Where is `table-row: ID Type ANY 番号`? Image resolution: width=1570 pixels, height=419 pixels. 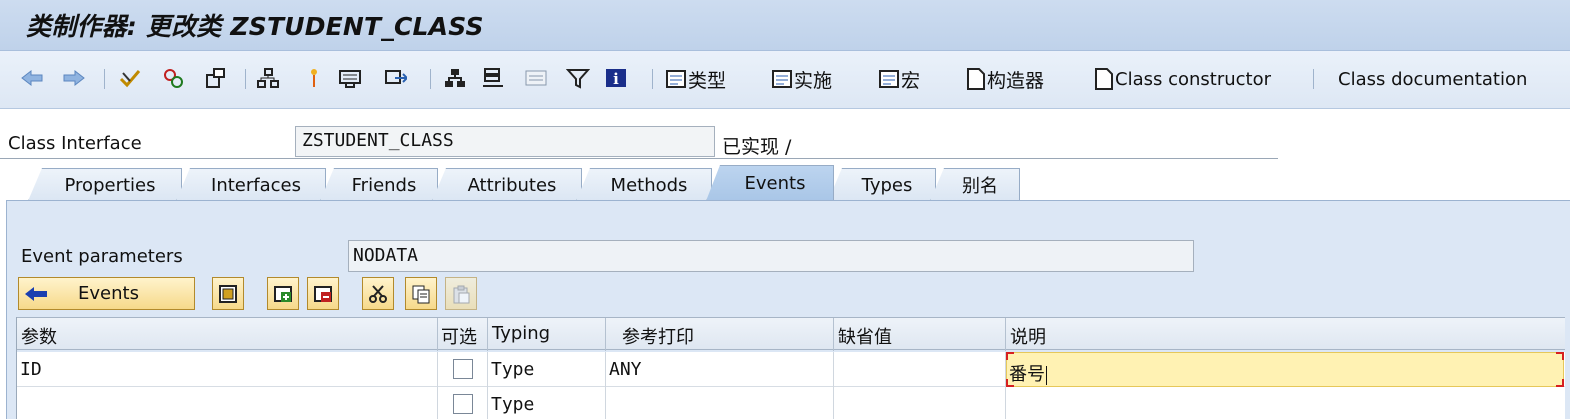
table-row: ID Type ANY 番号 is located at coordinates (791, 369).